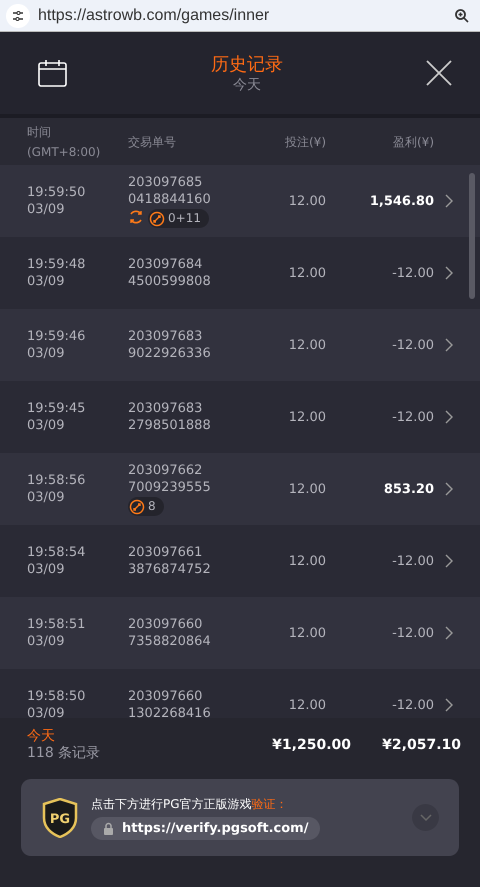 The width and height of the screenshot is (480, 887). I want to click on page-subtitle: 今天, so click(247, 85).